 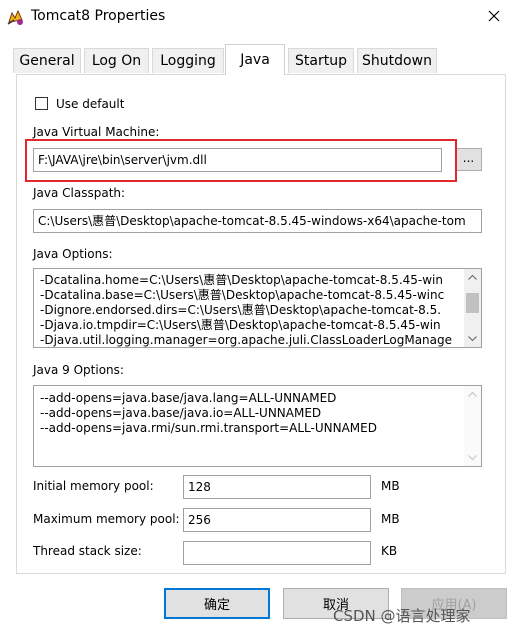 I want to click on jvm-label: Java Virtual Machine:, so click(x=96, y=132).